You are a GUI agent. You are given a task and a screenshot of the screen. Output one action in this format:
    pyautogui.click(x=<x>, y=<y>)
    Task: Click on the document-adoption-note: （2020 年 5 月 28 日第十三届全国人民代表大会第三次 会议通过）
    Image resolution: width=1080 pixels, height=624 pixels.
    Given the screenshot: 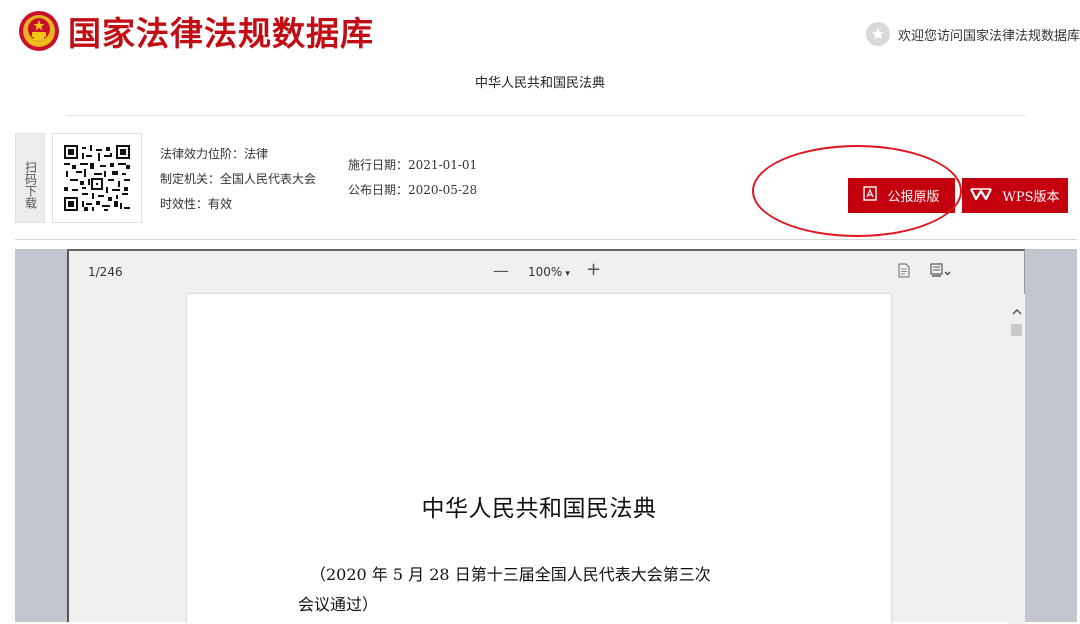 What is the action you would take?
    pyautogui.click(x=539, y=590)
    